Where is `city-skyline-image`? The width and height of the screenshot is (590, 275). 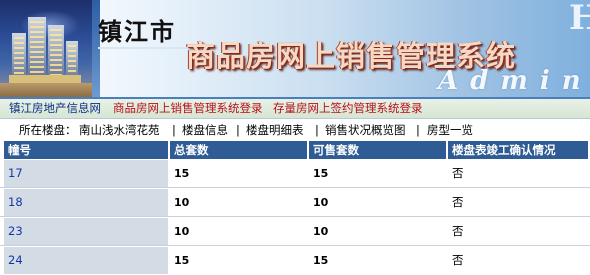 city-skyline-image is located at coordinates (46, 48).